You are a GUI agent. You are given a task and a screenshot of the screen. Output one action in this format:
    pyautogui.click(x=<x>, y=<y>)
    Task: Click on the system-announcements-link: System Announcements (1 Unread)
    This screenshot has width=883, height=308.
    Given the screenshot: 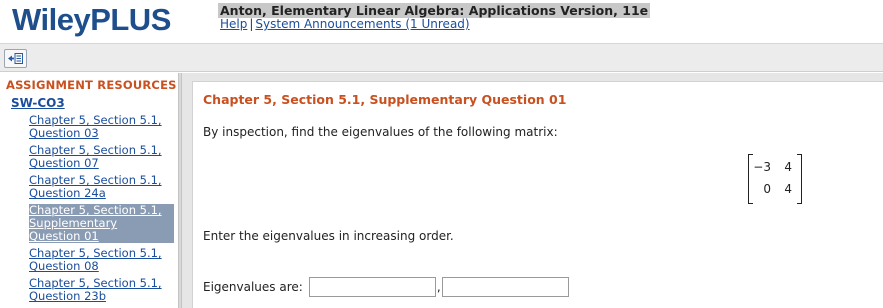 What is the action you would take?
    pyautogui.click(x=362, y=24)
    